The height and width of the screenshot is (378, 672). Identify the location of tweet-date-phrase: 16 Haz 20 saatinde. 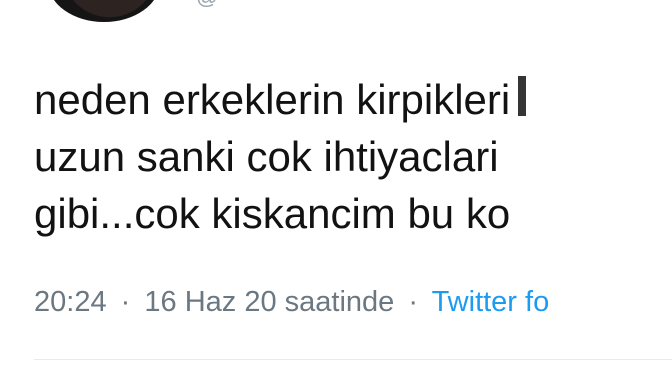
(269, 302).